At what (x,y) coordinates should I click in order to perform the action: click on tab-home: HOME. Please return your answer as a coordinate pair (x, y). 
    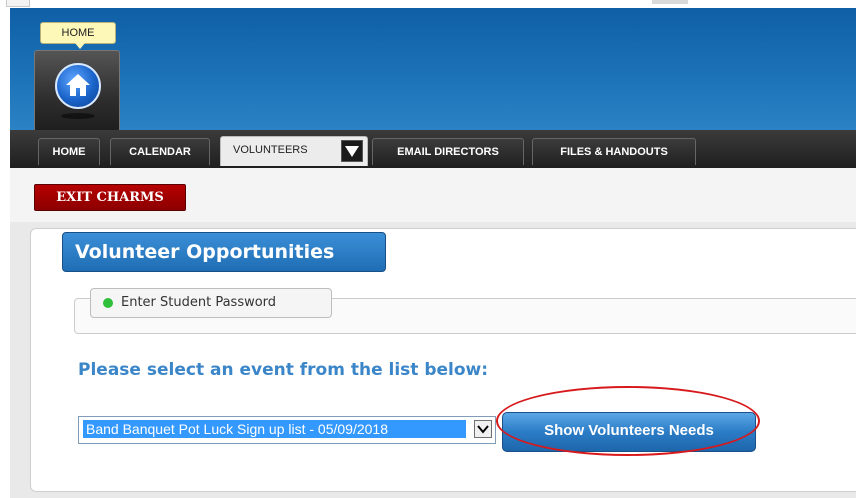
    Looking at the image, I should click on (69, 151).